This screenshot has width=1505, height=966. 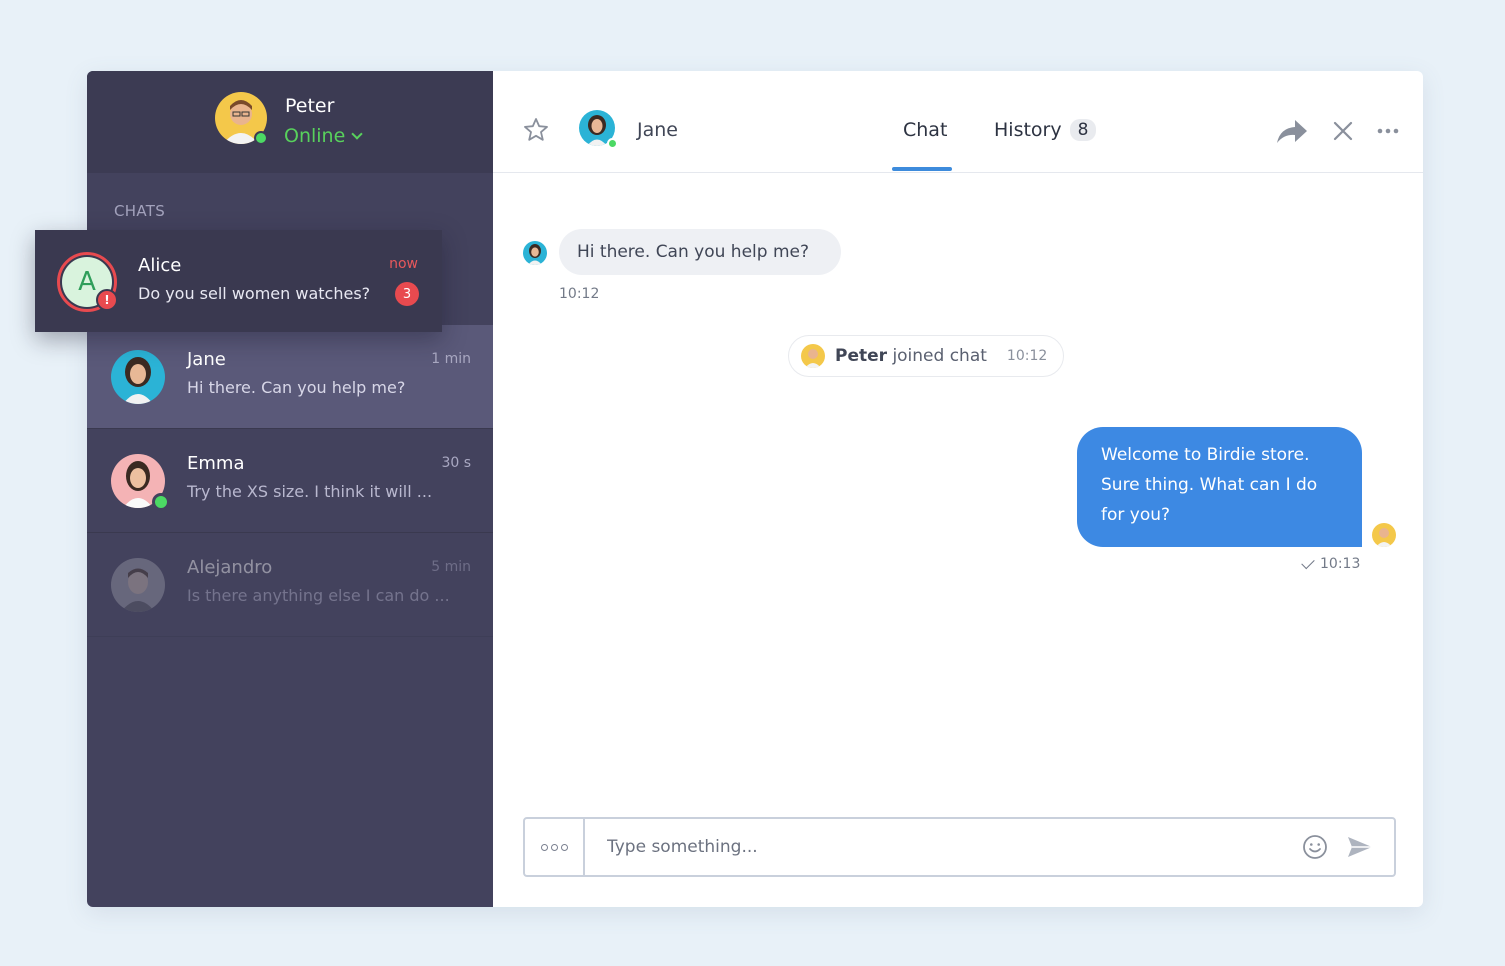 I want to click on chat-item-preview: Hi there. Can you help me?, so click(x=296, y=387).